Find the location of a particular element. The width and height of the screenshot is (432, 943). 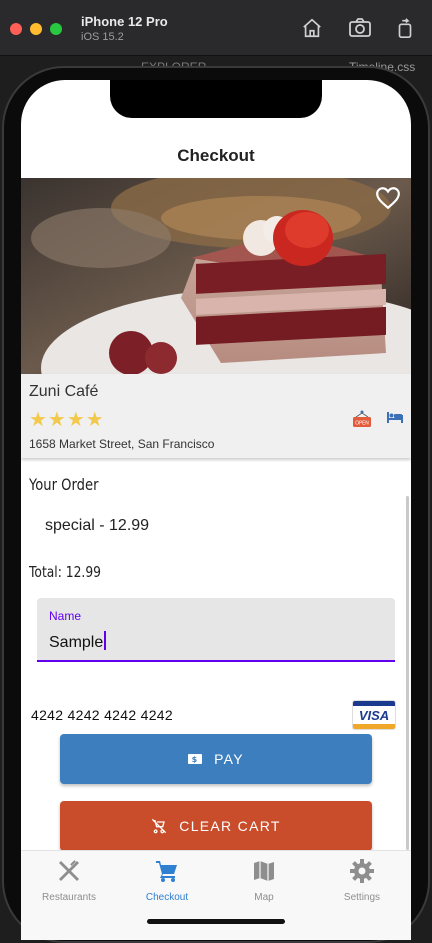

camera-icon is located at coordinates (360, 27).